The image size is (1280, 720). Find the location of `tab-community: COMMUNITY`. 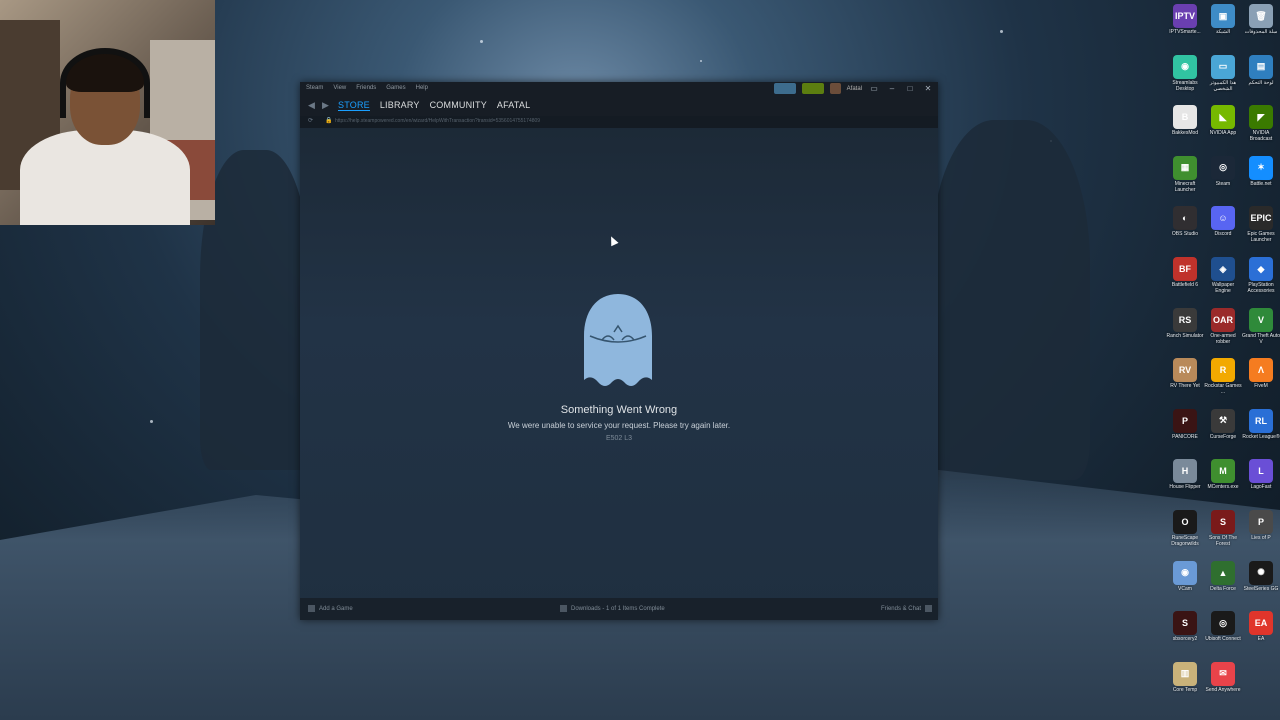

tab-community: COMMUNITY is located at coordinates (458, 105).